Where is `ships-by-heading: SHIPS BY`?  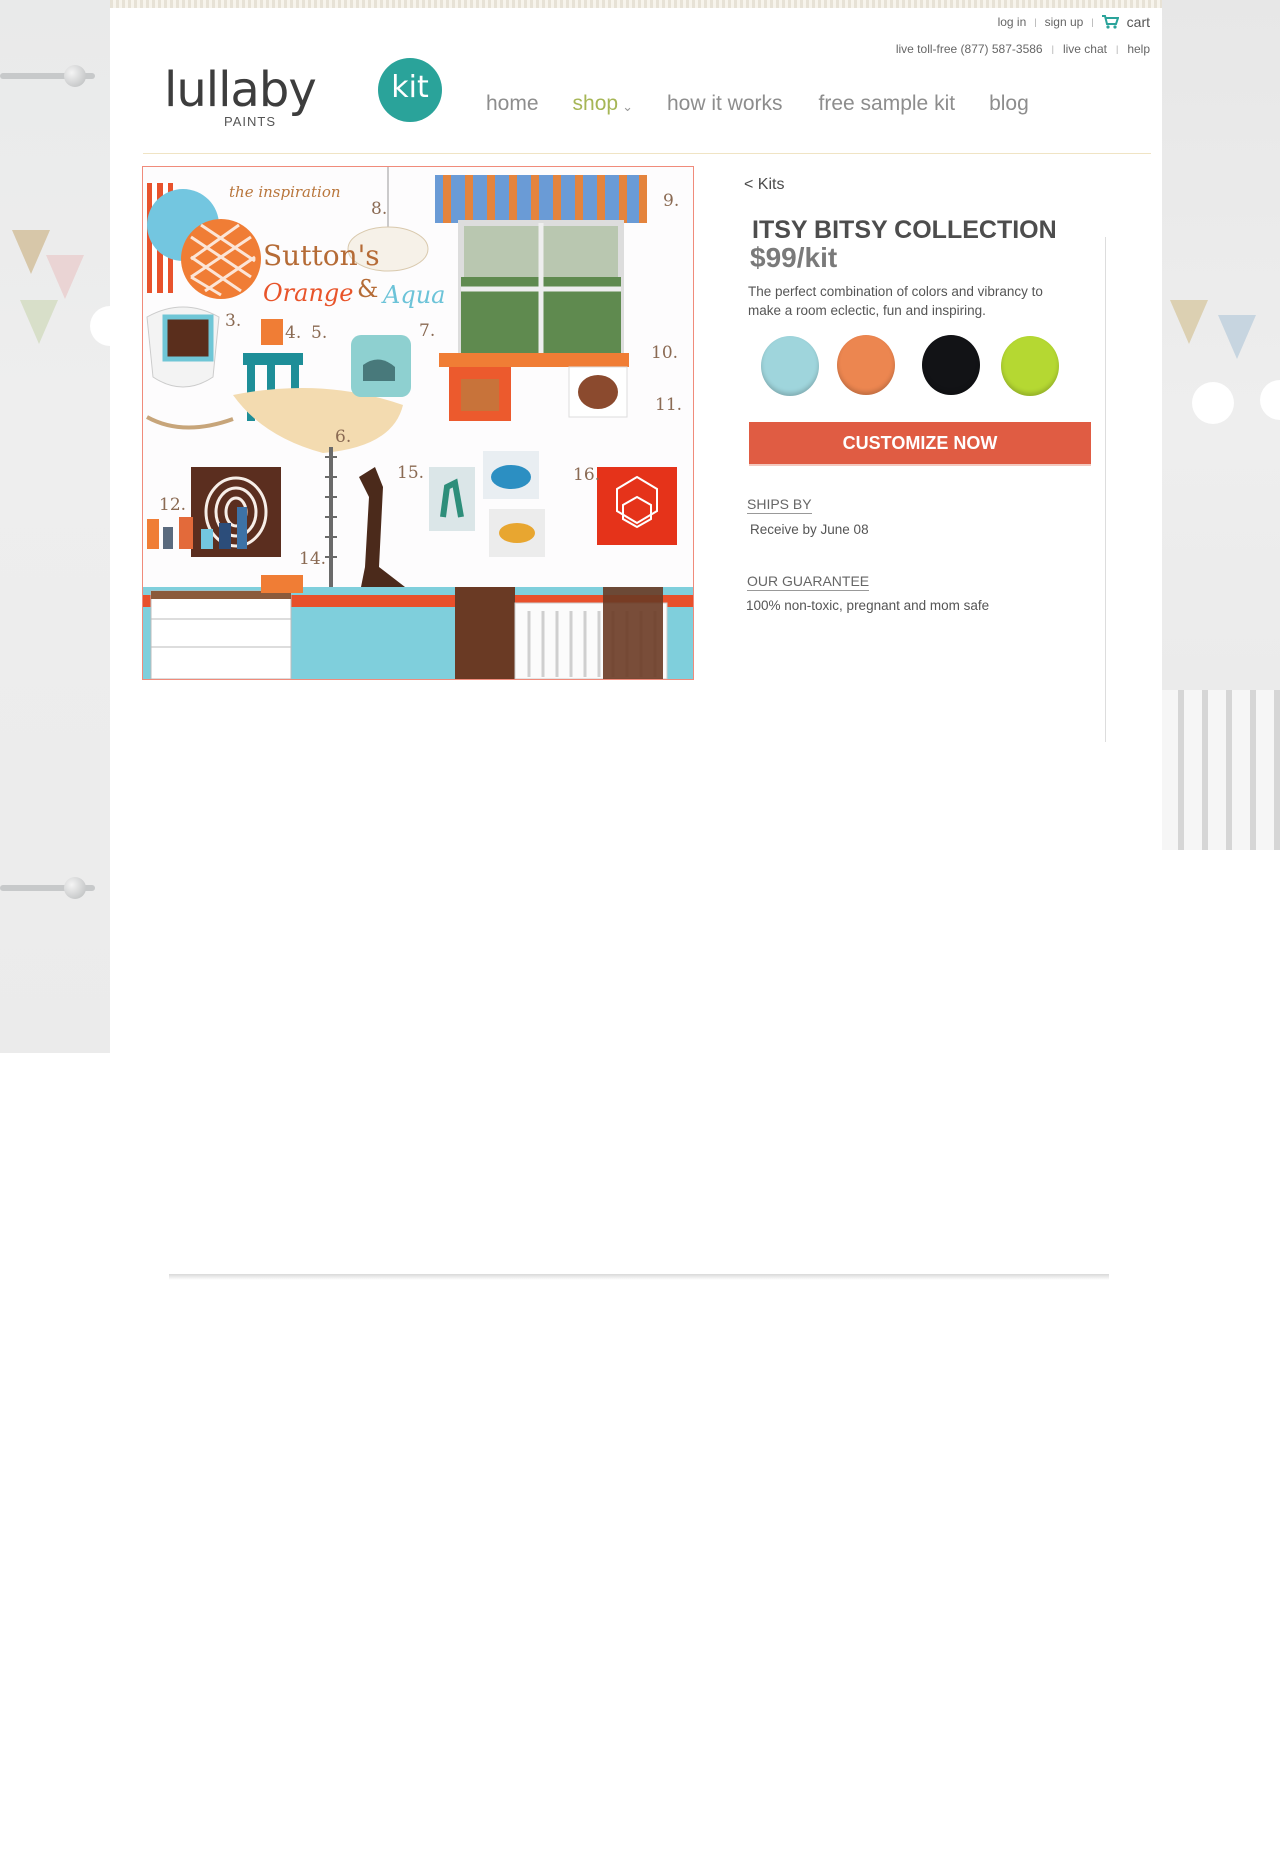 ships-by-heading: SHIPS BY is located at coordinates (779, 505).